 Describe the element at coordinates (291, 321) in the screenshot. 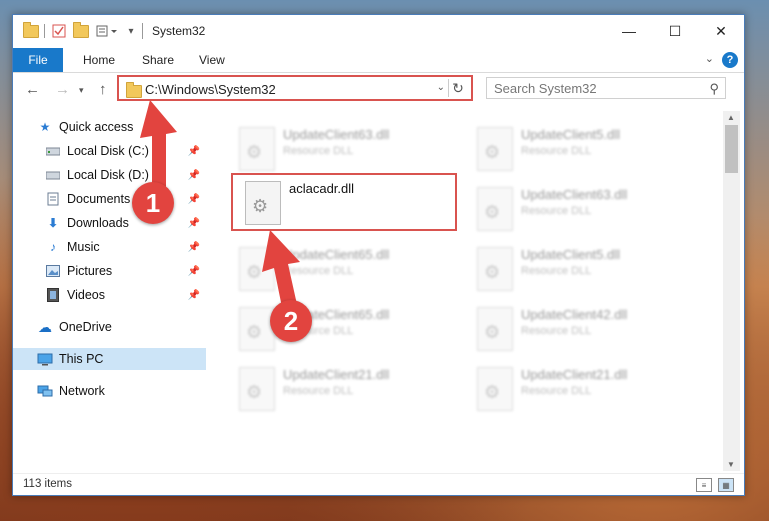

I see `step-2-badge: 2` at that location.